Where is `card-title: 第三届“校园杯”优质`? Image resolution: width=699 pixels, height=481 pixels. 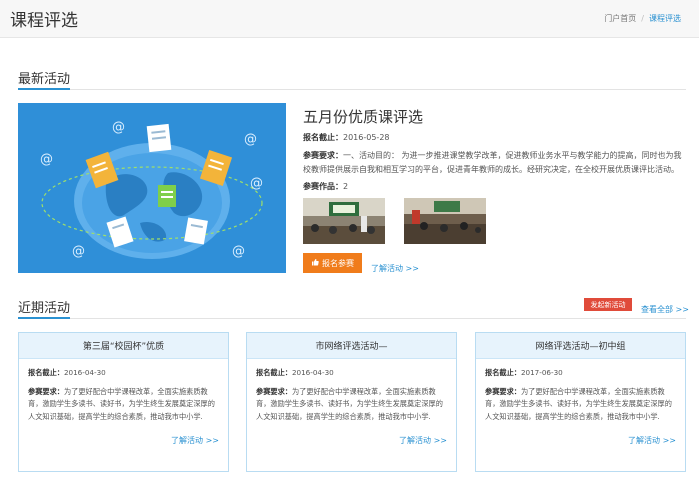
card-title: 第三届“校园杯”优质 is located at coordinates (123, 346).